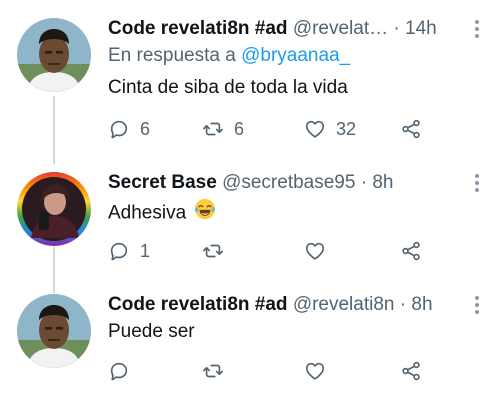 The image size is (500, 401). I want to click on tweet-actions: 1, so click(278, 251).